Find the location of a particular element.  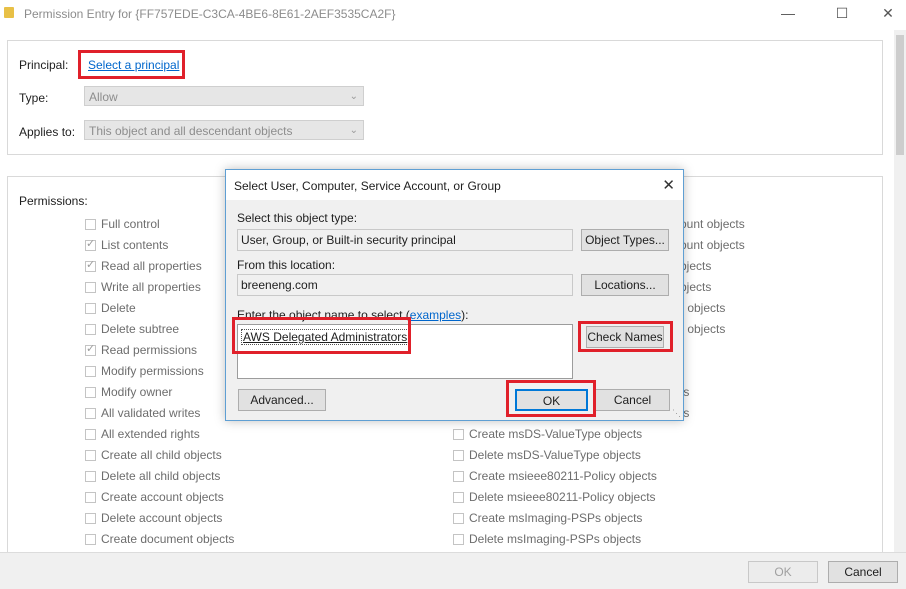

permission-label: Create msImaging-PSPs objects is located at coordinates (556, 518).